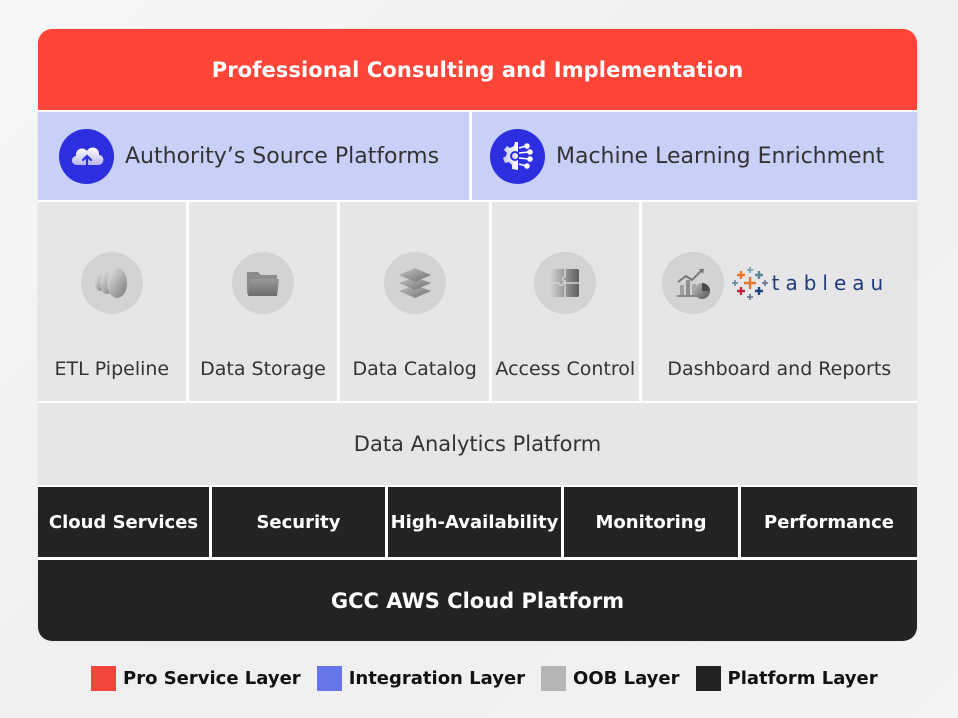 The width and height of the screenshot is (958, 718). I want to click on legend-label: OOB Layer, so click(626, 678).